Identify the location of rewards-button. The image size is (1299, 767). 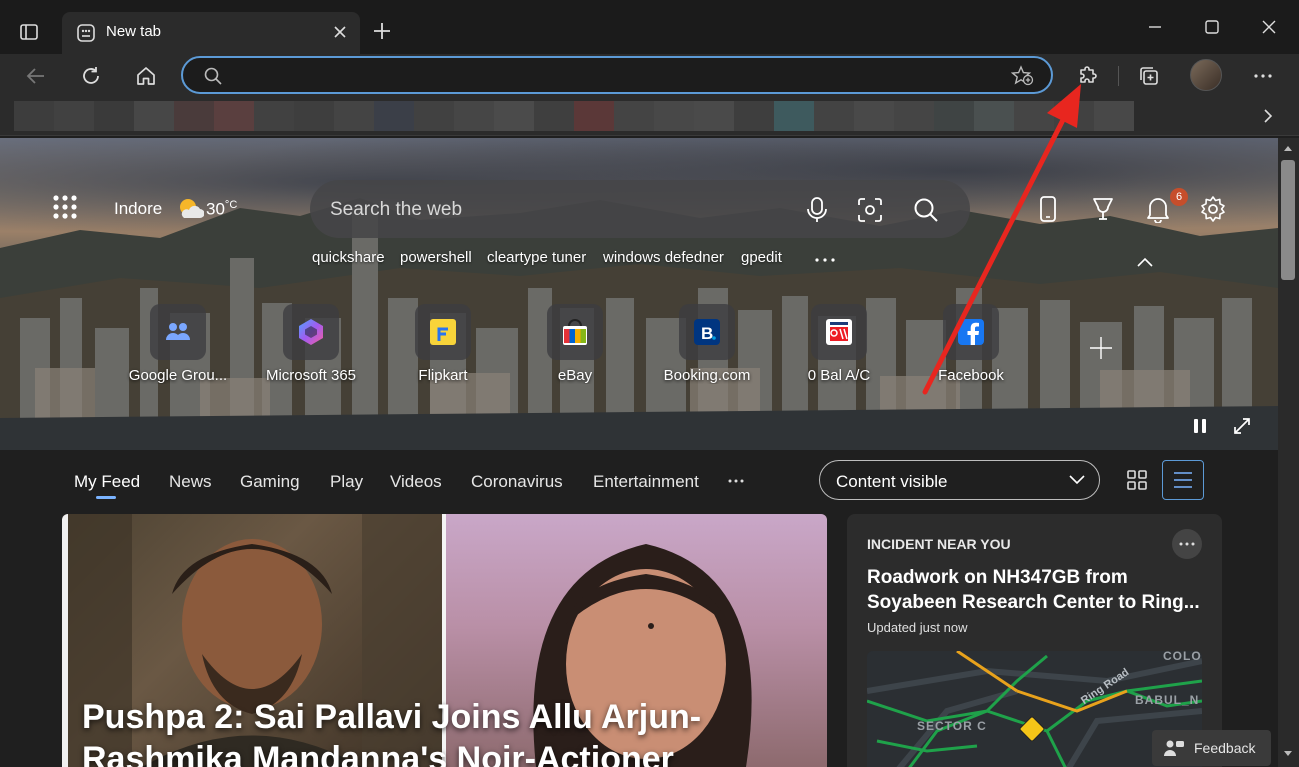
(1103, 209).